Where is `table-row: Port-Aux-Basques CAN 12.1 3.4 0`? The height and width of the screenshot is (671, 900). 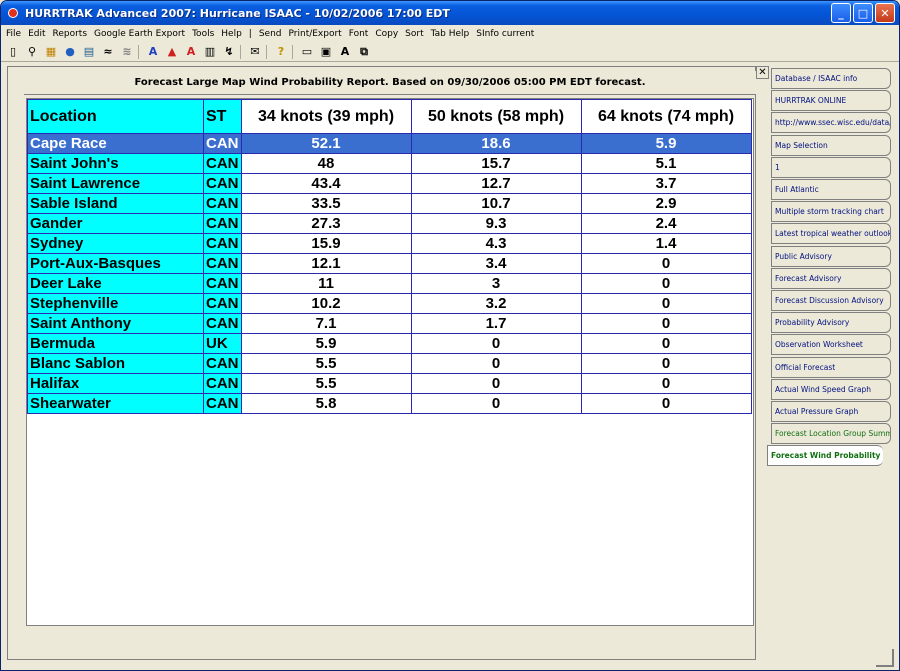
table-row: Port-Aux-Basques CAN 12.1 3.4 0 is located at coordinates (389, 263).